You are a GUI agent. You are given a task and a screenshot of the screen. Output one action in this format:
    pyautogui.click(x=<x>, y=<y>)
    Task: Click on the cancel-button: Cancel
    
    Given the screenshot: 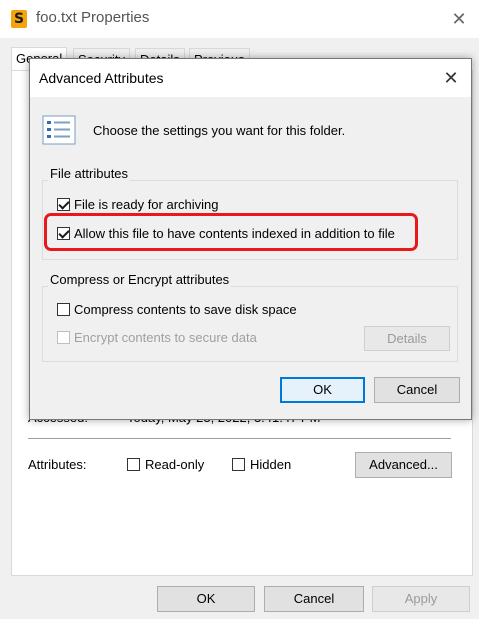 What is the action you would take?
    pyautogui.click(x=314, y=599)
    